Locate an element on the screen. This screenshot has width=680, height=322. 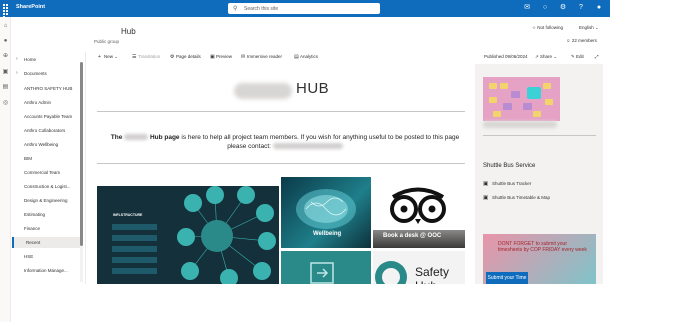
immersive-reader-button: ✉ Immersive reader is located at coordinates (261, 57).